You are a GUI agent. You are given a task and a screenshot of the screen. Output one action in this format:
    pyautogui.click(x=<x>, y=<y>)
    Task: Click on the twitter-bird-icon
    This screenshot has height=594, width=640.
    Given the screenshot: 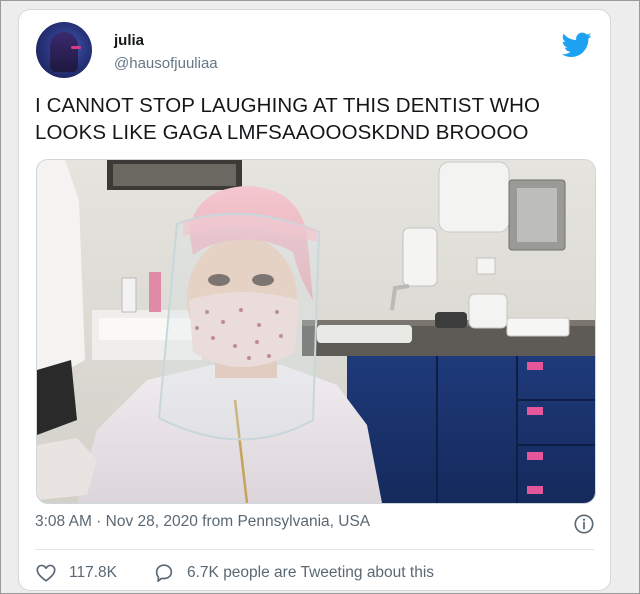 What is the action you would take?
    pyautogui.click(x=577, y=45)
    